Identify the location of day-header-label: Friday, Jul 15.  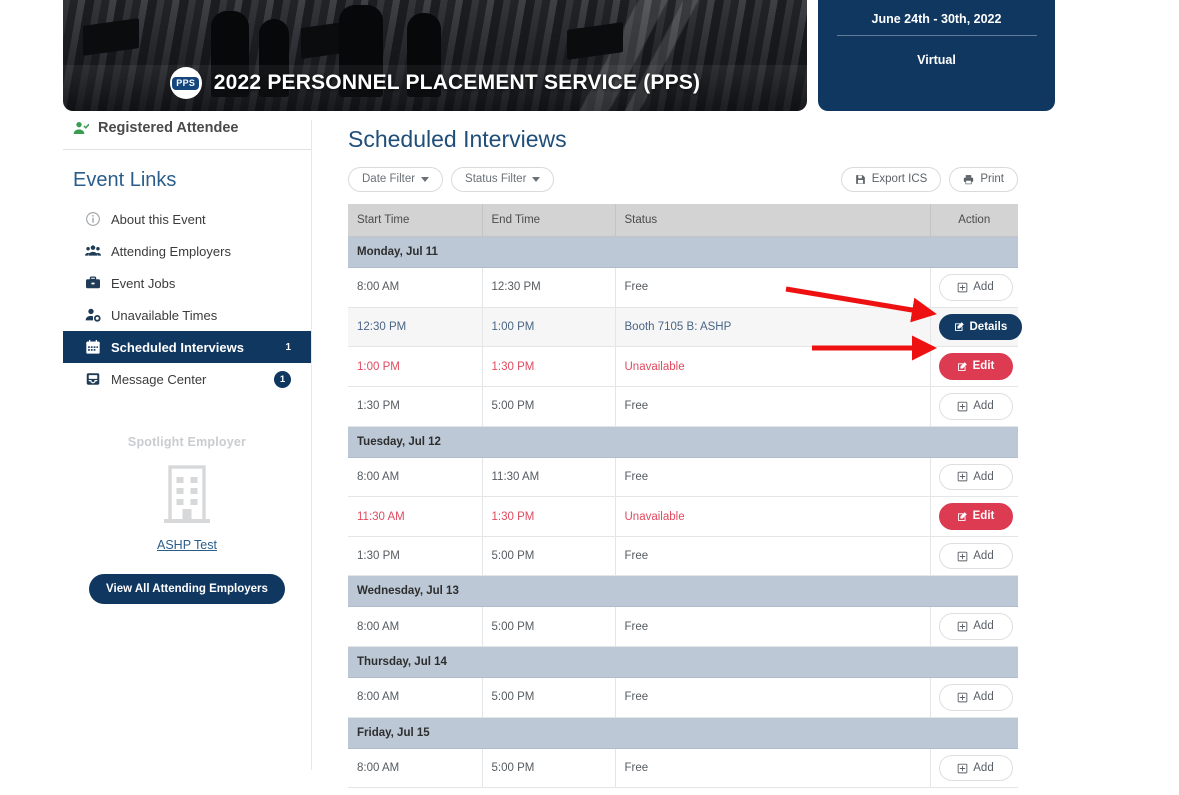
(683, 733).